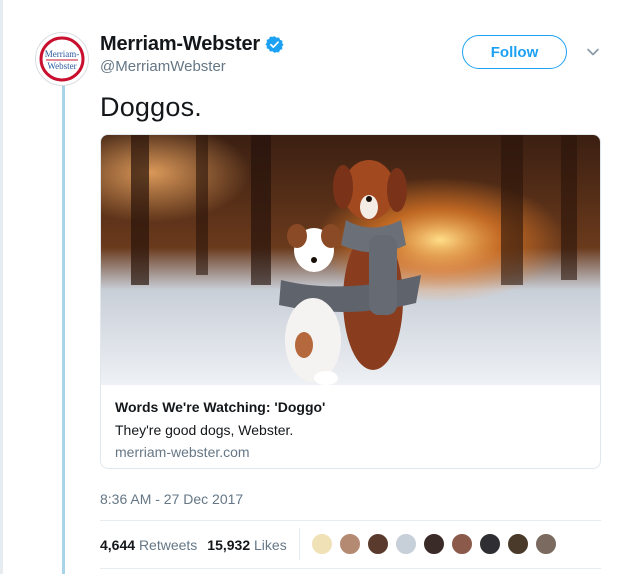  I want to click on thread-line, so click(63, 328).